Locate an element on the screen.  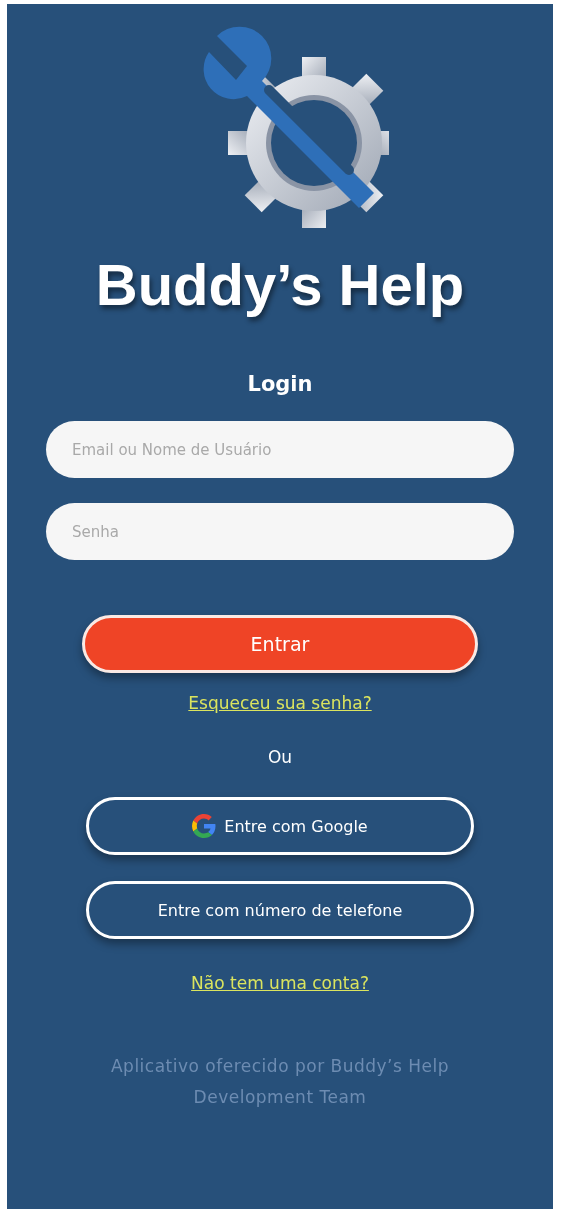
signup-link: Não tem uma conta? is located at coordinates (280, 983).